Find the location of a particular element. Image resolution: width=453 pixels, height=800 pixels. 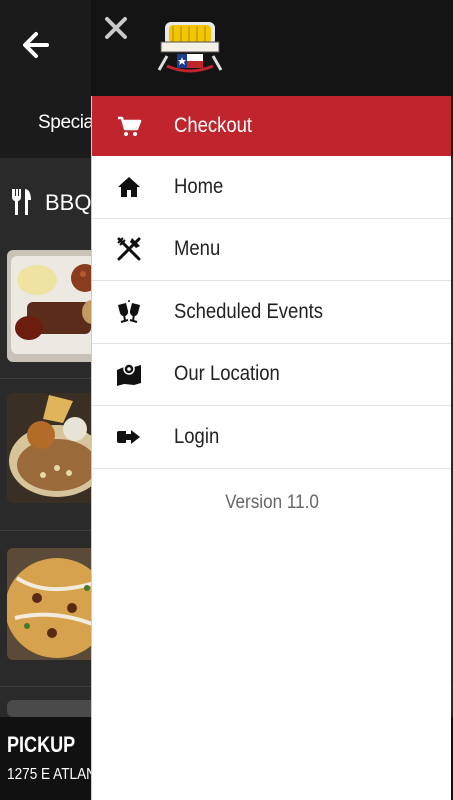

glasses-cheers-icon is located at coordinates (129, 311).